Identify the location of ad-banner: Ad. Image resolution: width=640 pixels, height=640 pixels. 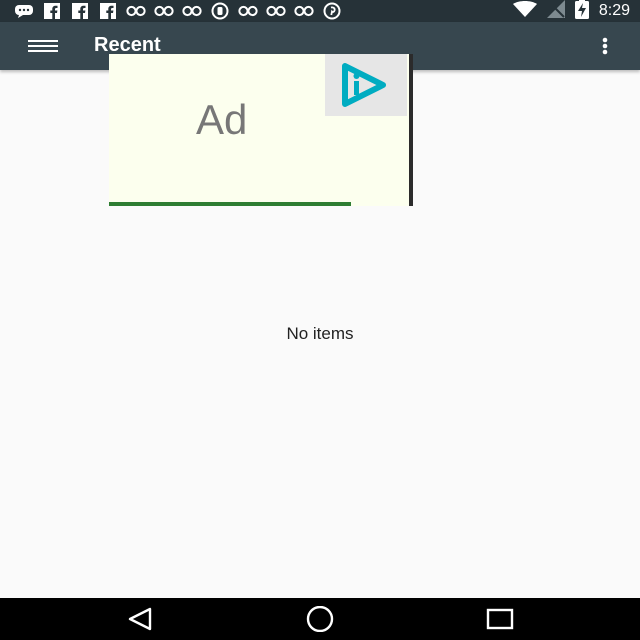
(261, 130).